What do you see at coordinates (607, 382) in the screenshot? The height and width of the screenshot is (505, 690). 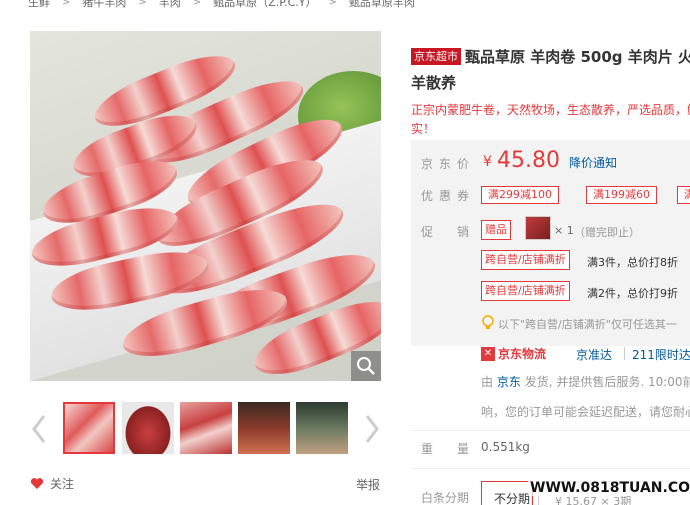 I see `seller-suffix: 发货, 并提供售后服务. 10:00前` at bounding box center [607, 382].